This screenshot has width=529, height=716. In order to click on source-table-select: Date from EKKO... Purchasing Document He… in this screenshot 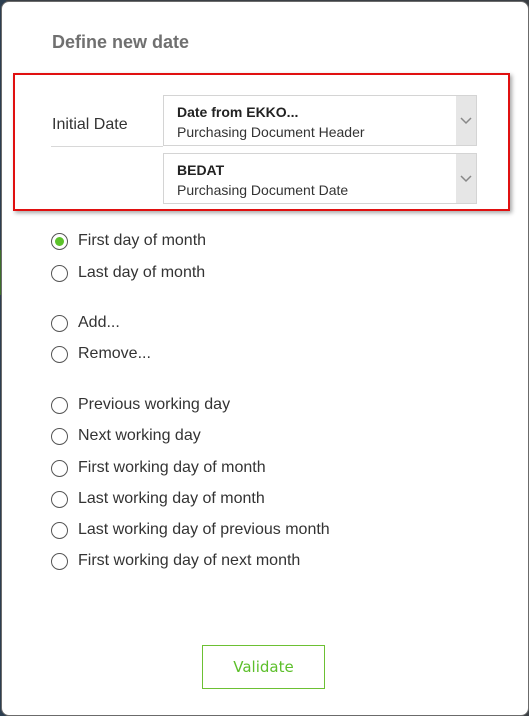, I will do `click(320, 120)`.